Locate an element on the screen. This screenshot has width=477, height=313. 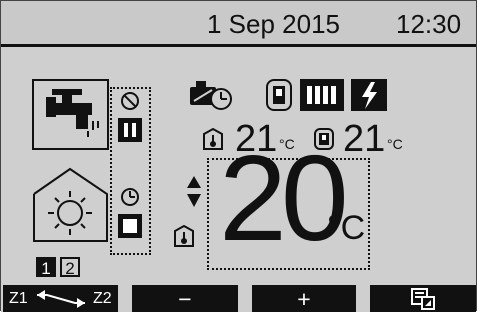
clock-icon is located at coordinates (130, 197).